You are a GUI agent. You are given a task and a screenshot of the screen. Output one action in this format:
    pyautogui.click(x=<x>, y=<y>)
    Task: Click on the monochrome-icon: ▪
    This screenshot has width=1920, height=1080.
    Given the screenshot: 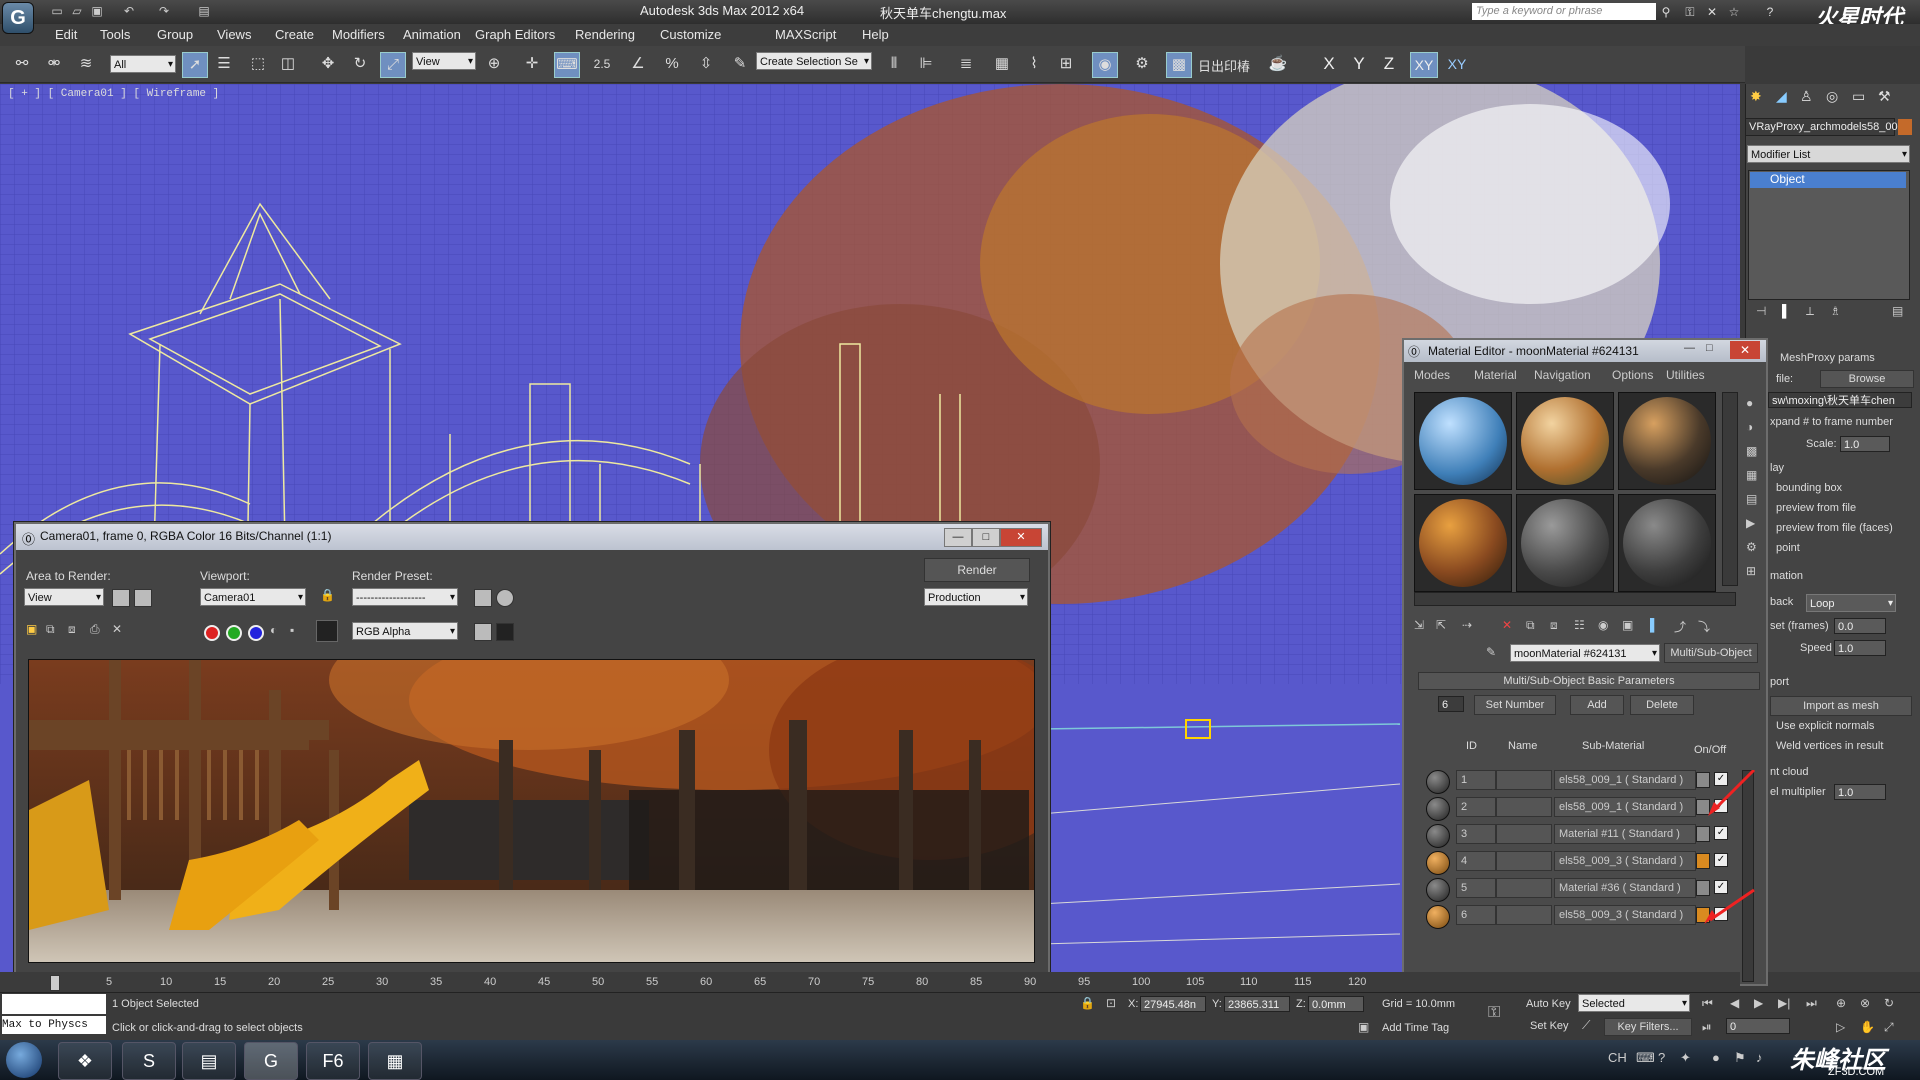 What is the action you would take?
    pyautogui.click(x=292, y=630)
    